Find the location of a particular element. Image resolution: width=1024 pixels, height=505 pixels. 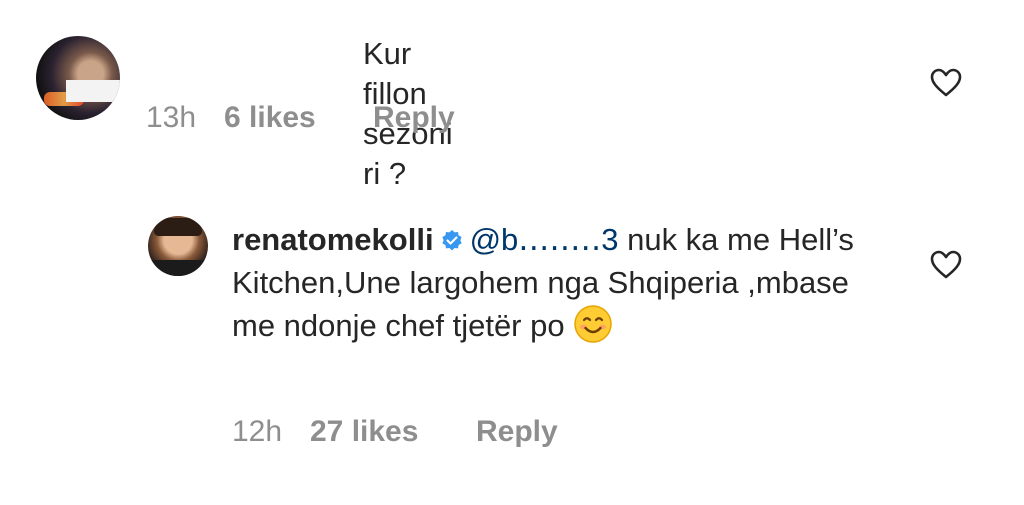

mention-link: @b․․․․․․․․3 is located at coordinates (544, 239).